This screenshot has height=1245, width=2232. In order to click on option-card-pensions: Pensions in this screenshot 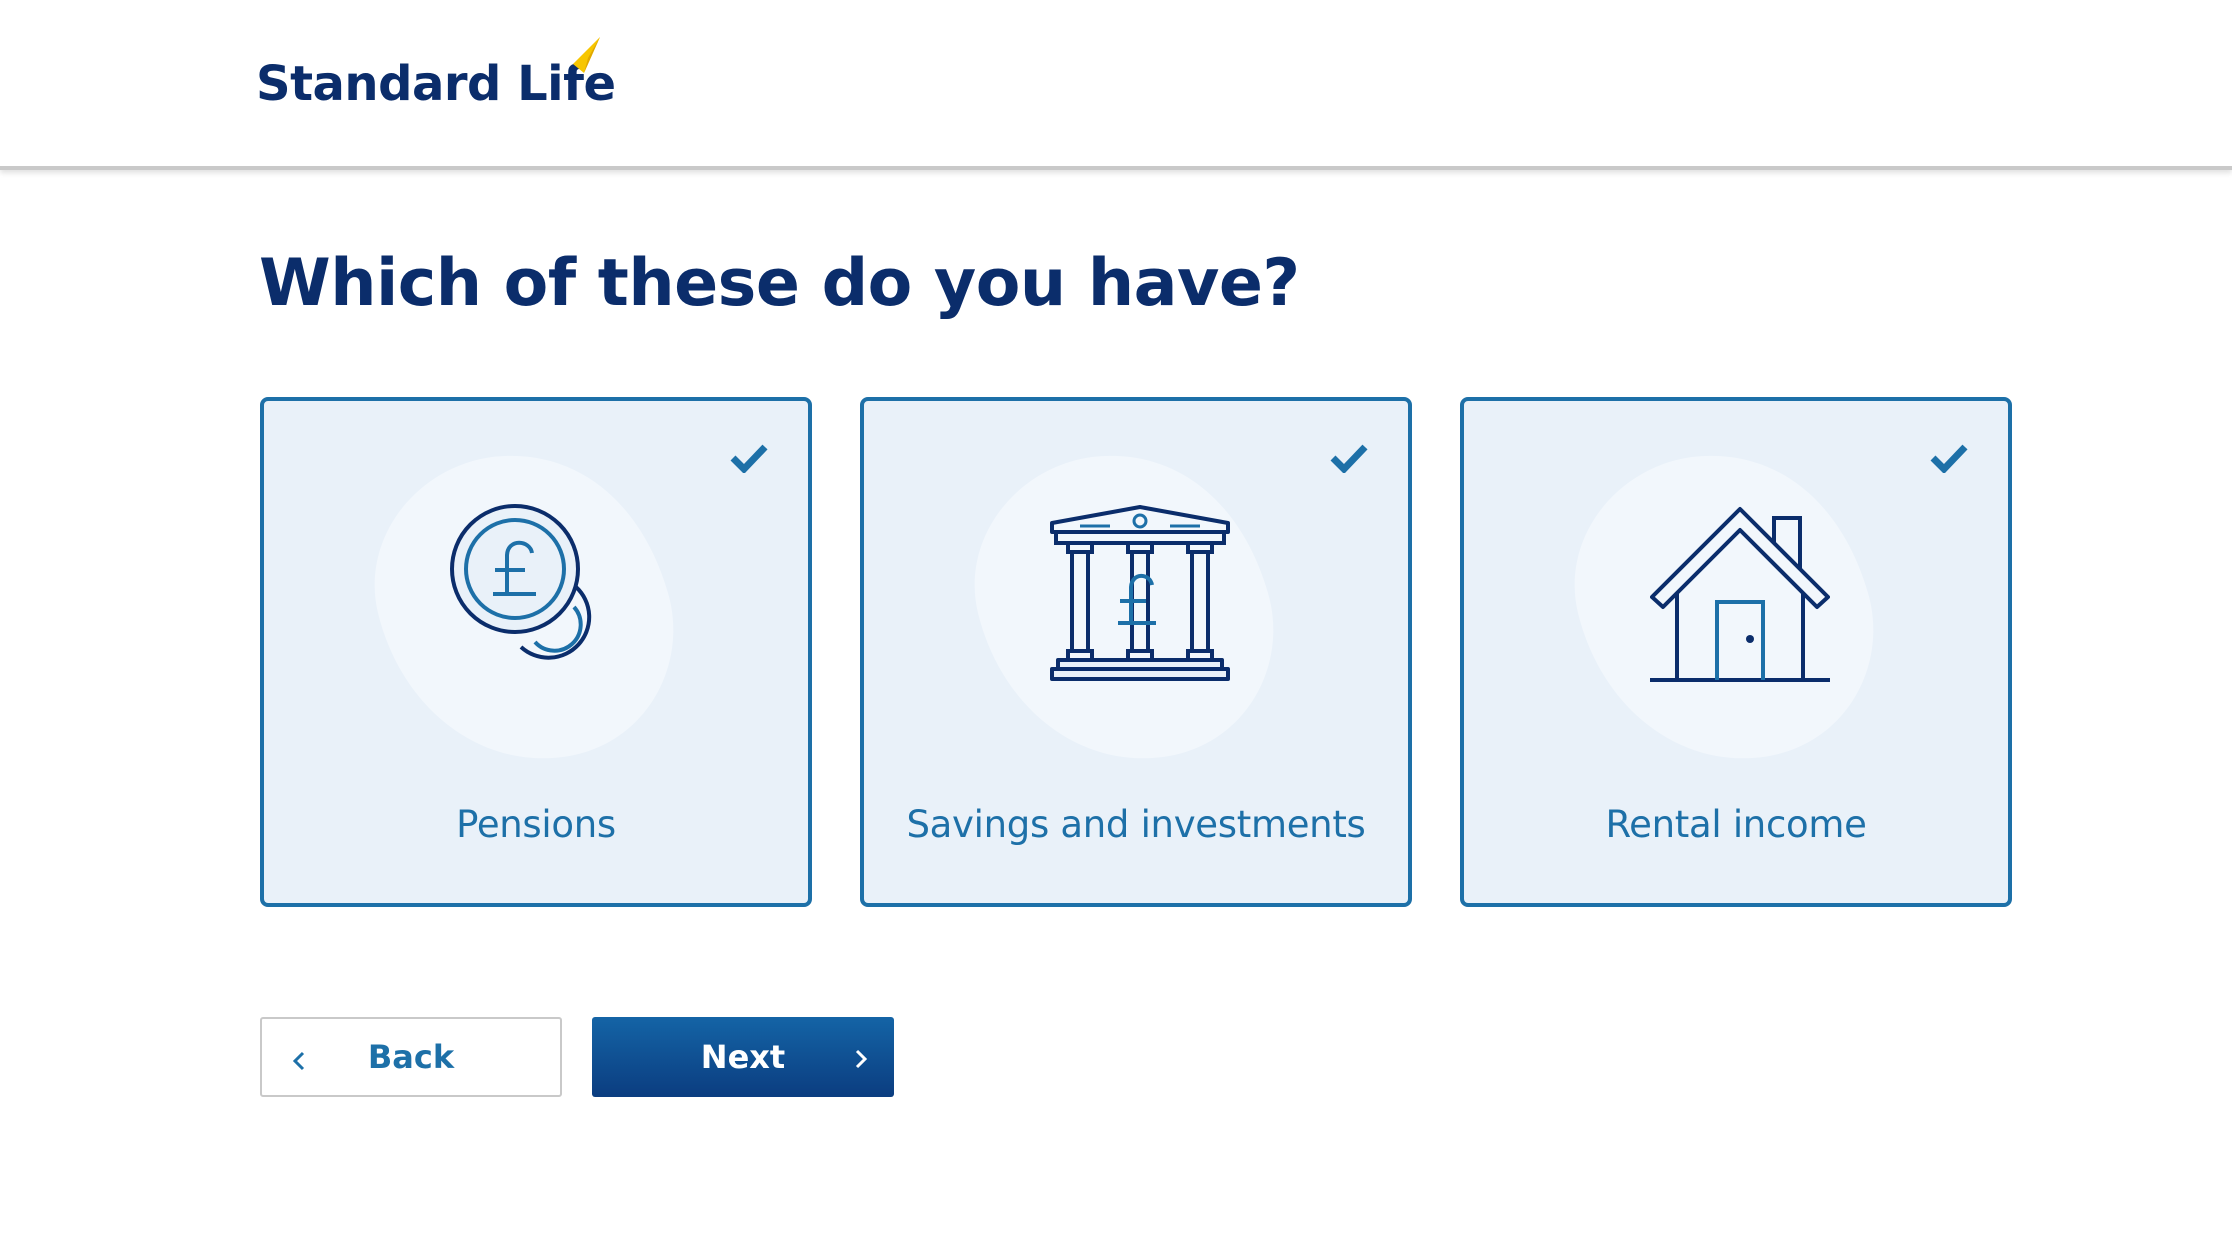, I will do `click(536, 652)`.